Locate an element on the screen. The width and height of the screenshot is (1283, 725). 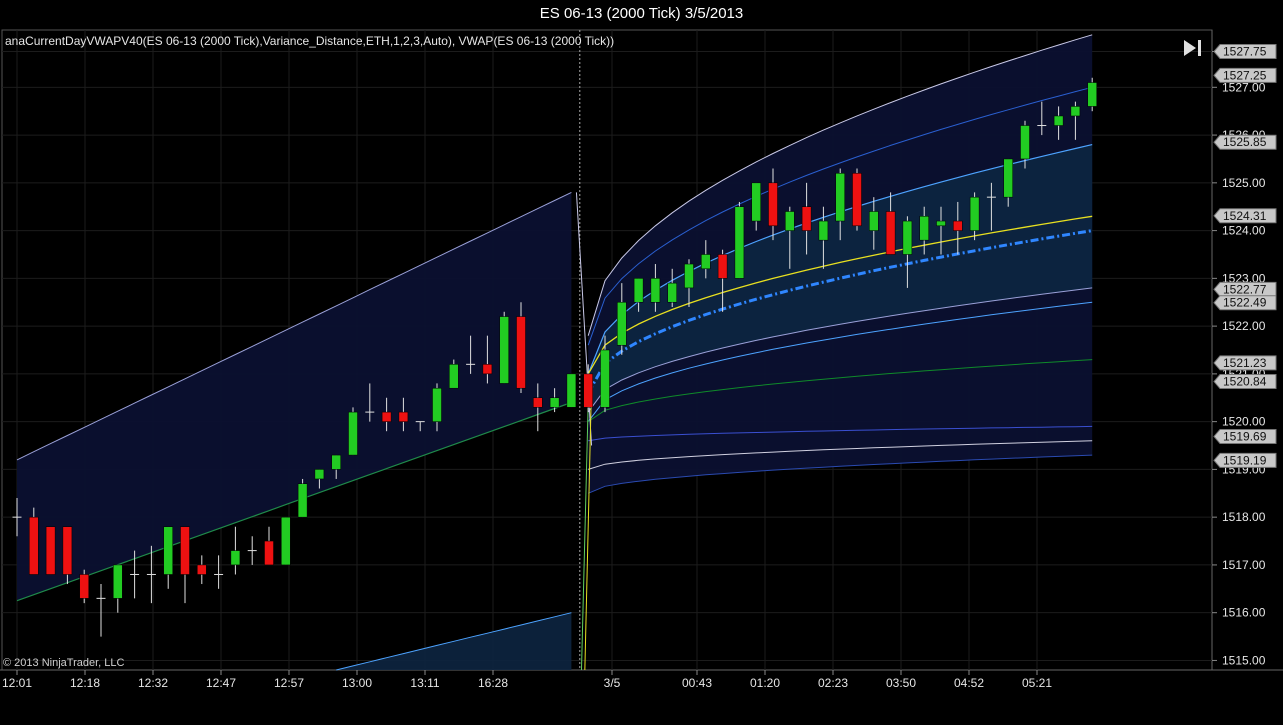
price-marker: 1522.49 is located at coordinates (1245, 303).